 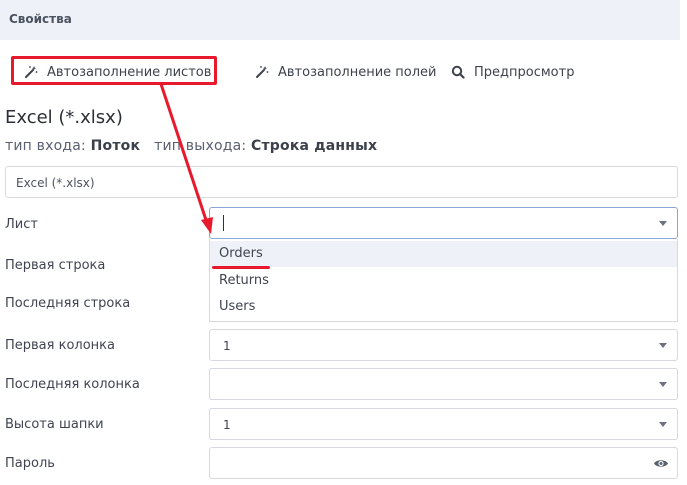 I want to click on dropdown-option-returns: Returns, so click(x=443, y=281).